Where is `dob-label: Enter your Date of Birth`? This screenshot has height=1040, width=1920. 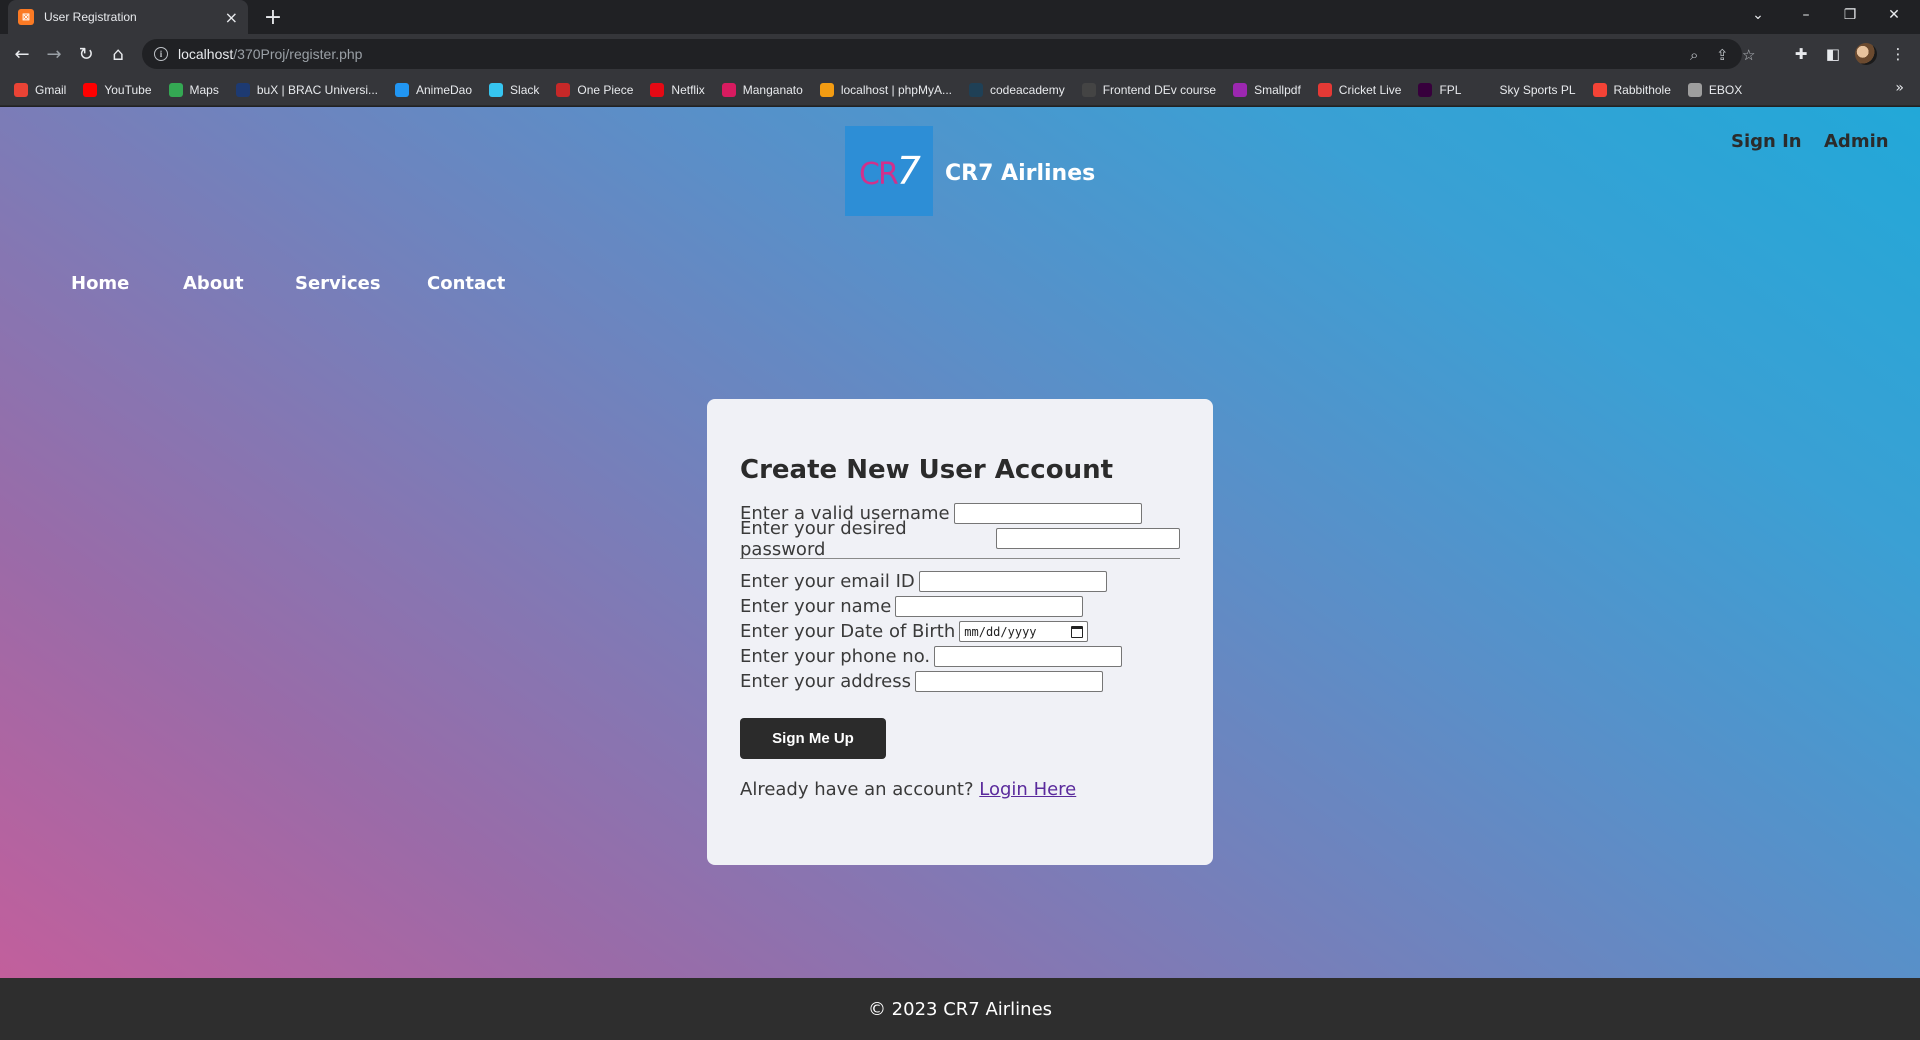 dob-label: Enter your Date of Birth is located at coordinates (848, 631).